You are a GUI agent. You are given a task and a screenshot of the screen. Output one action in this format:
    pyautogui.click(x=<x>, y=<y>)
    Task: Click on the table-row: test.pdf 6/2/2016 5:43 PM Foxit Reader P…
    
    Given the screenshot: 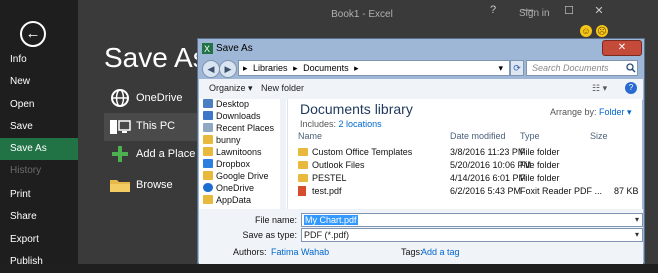 What is the action you would take?
    pyautogui.click(x=468, y=192)
    